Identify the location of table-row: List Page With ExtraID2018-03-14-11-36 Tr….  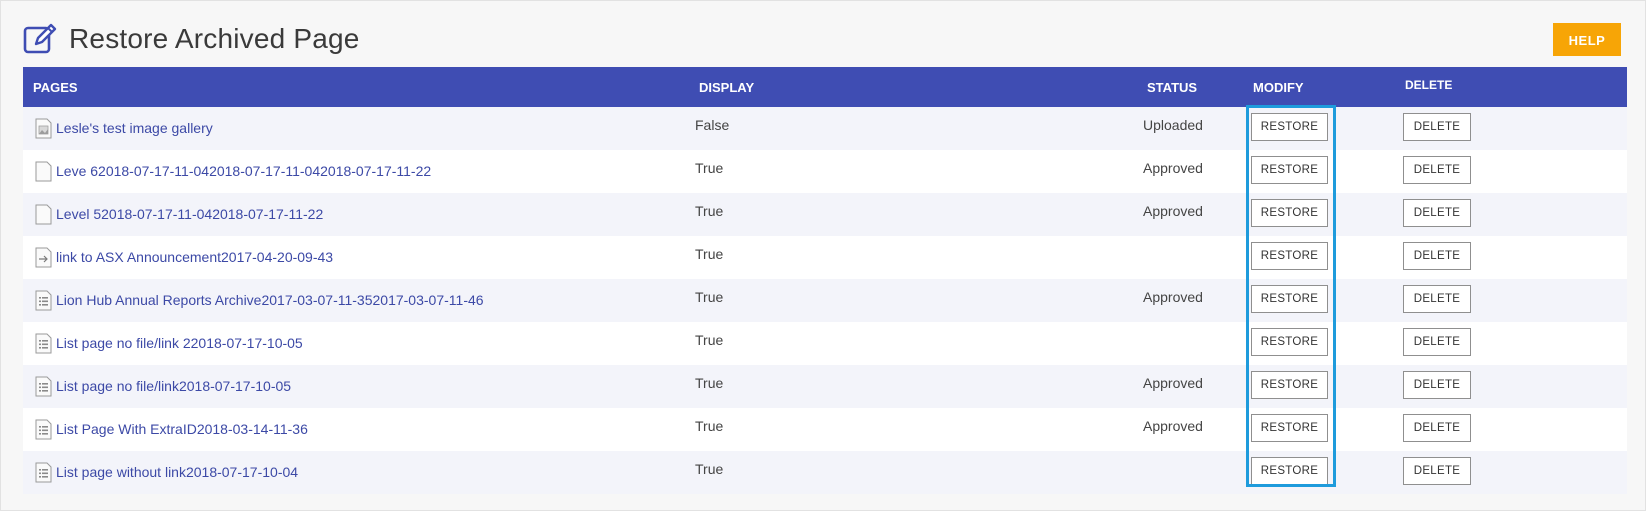
(825, 429).